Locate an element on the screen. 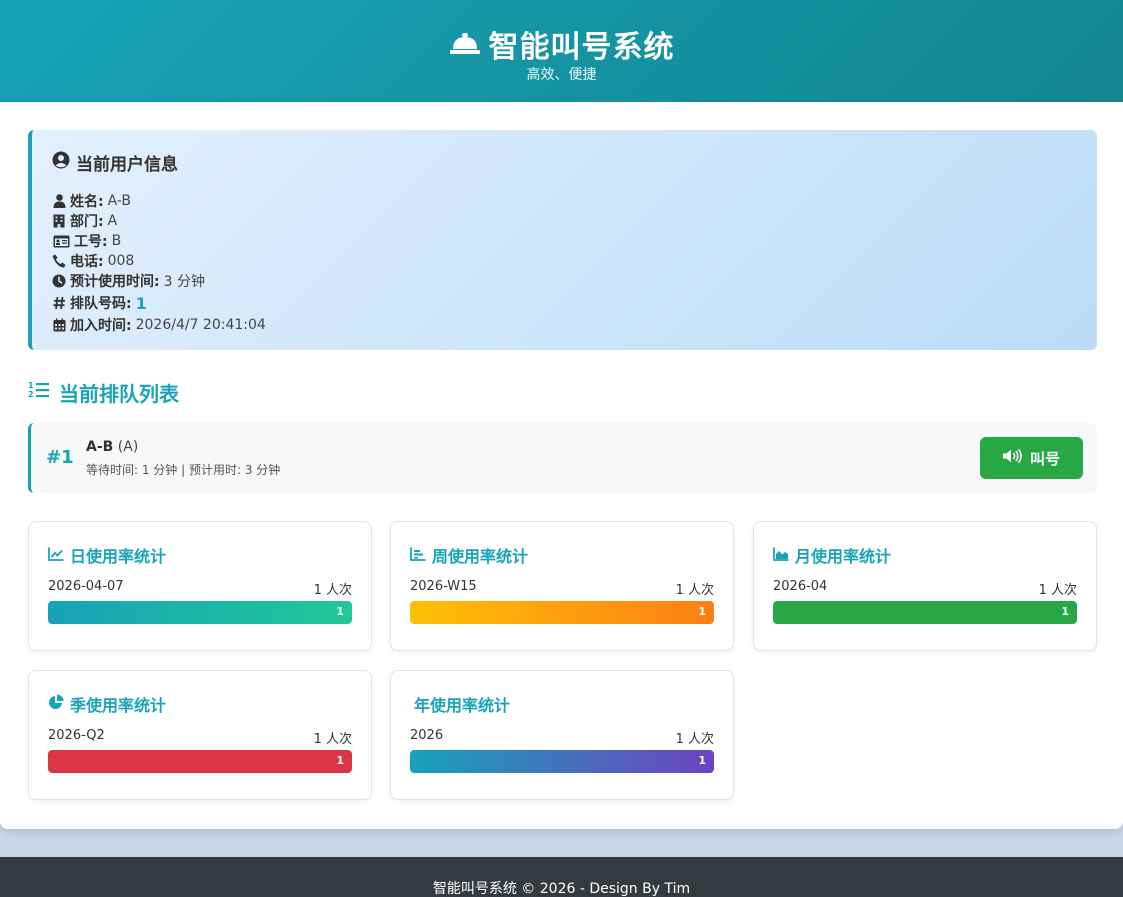  queue-section-title: 1 2 当前排队列表 is located at coordinates (103, 392).